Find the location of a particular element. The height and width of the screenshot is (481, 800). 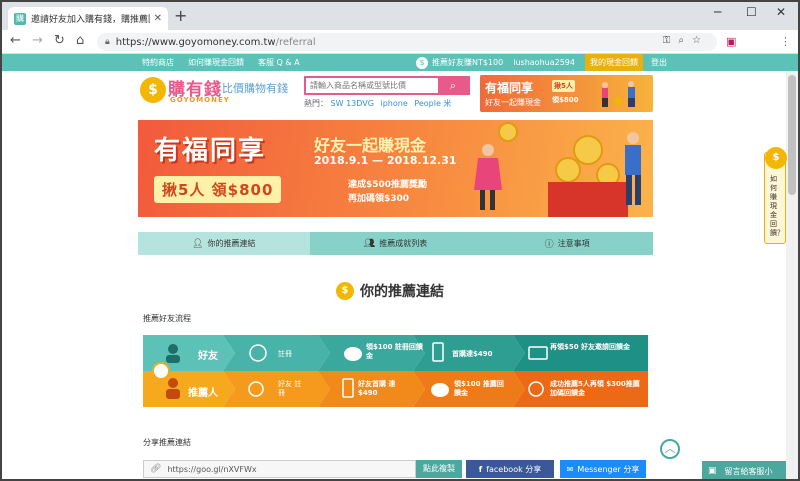

tab-label: 推薦成就列表 is located at coordinates (403, 243).